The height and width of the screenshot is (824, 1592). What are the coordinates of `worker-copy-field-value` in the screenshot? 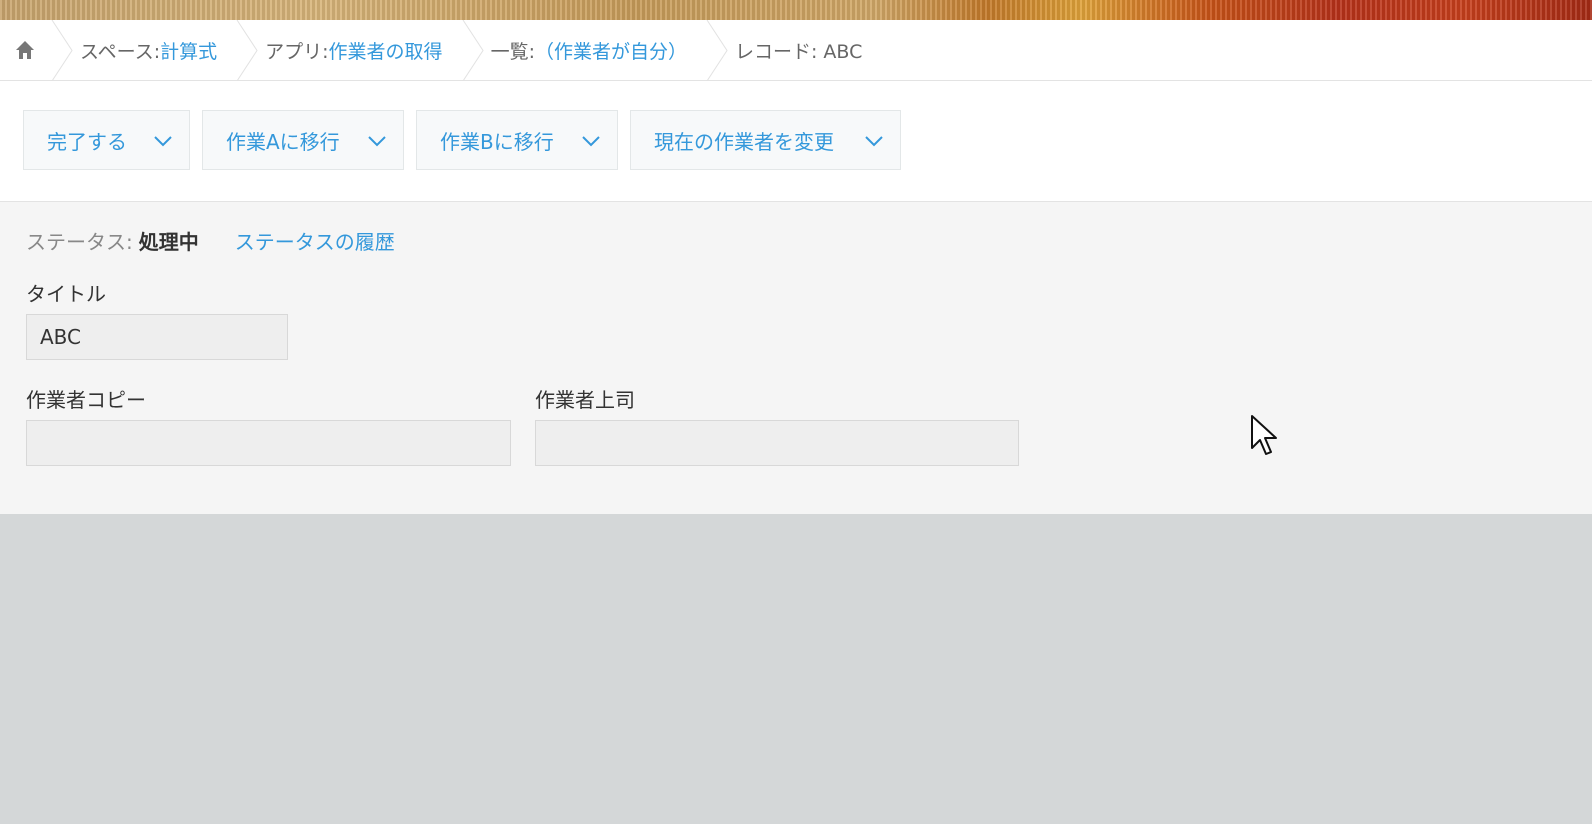 It's located at (268, 443).